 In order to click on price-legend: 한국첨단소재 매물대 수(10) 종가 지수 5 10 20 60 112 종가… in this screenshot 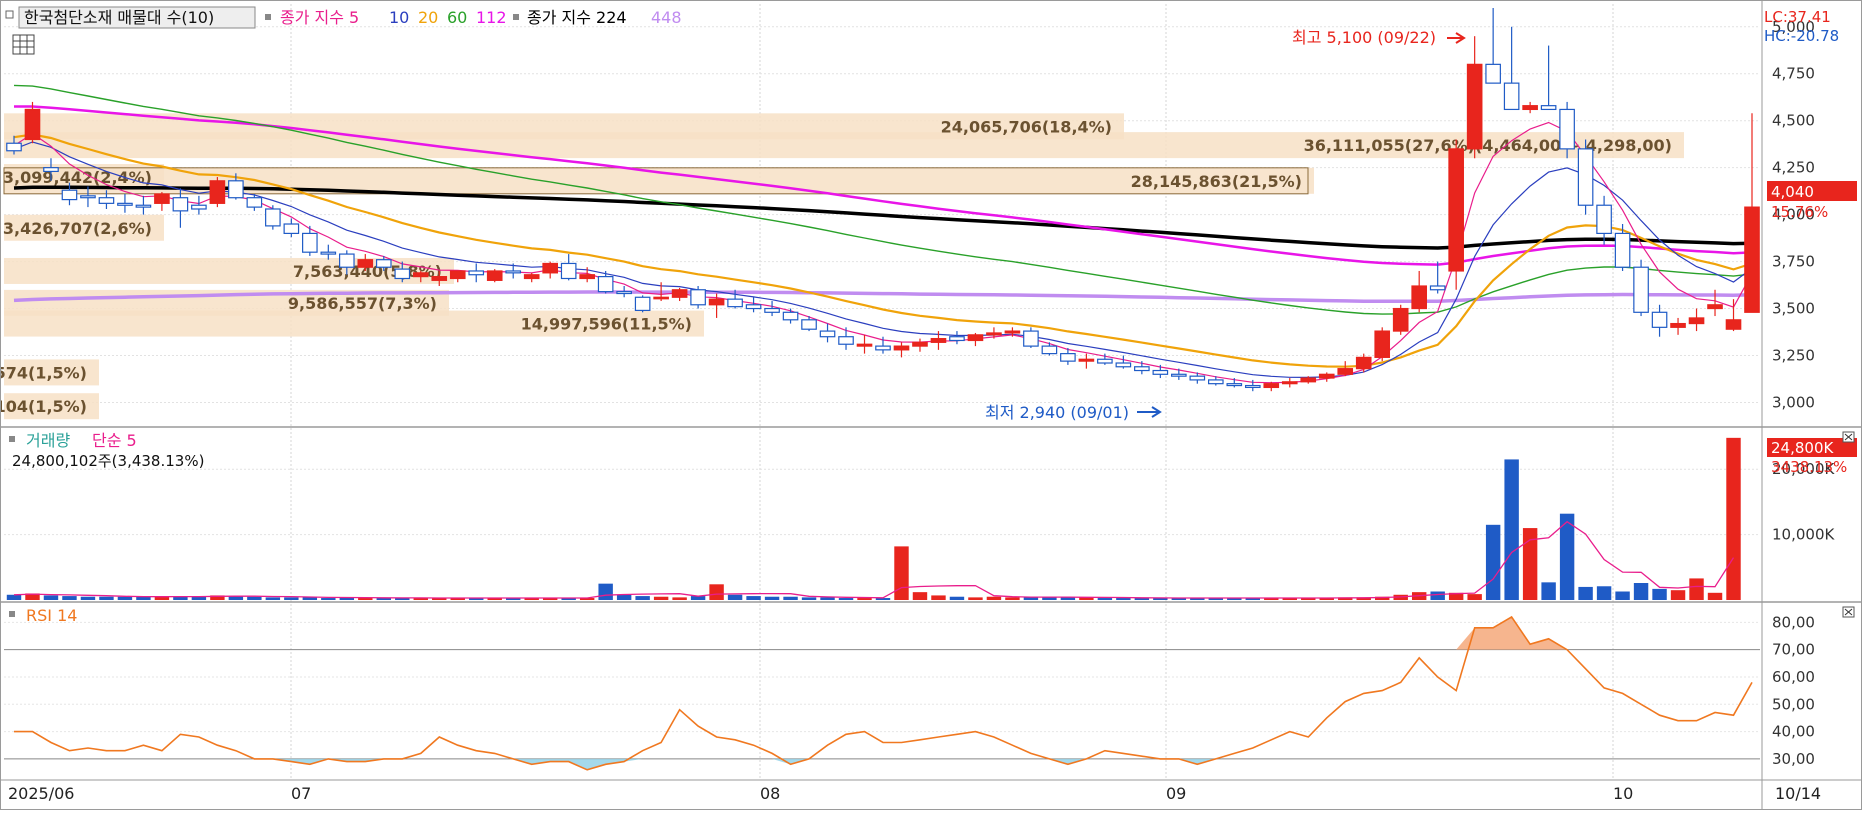, I will do `click(343, 17)`.